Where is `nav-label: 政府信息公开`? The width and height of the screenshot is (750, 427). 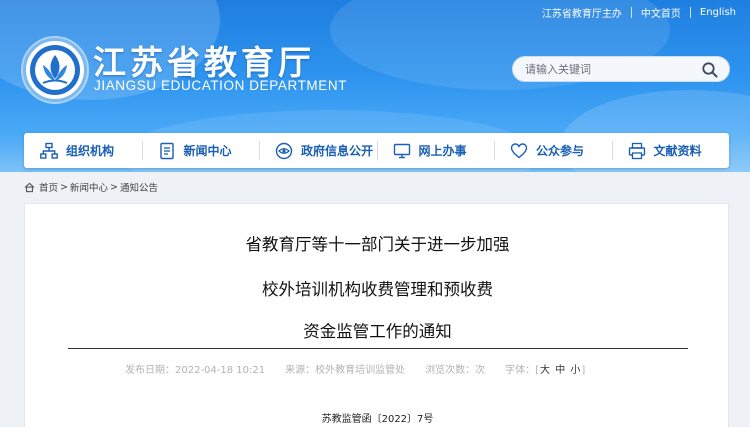
nav-label: 政府信息公开 is located at coordinates (337, 151).